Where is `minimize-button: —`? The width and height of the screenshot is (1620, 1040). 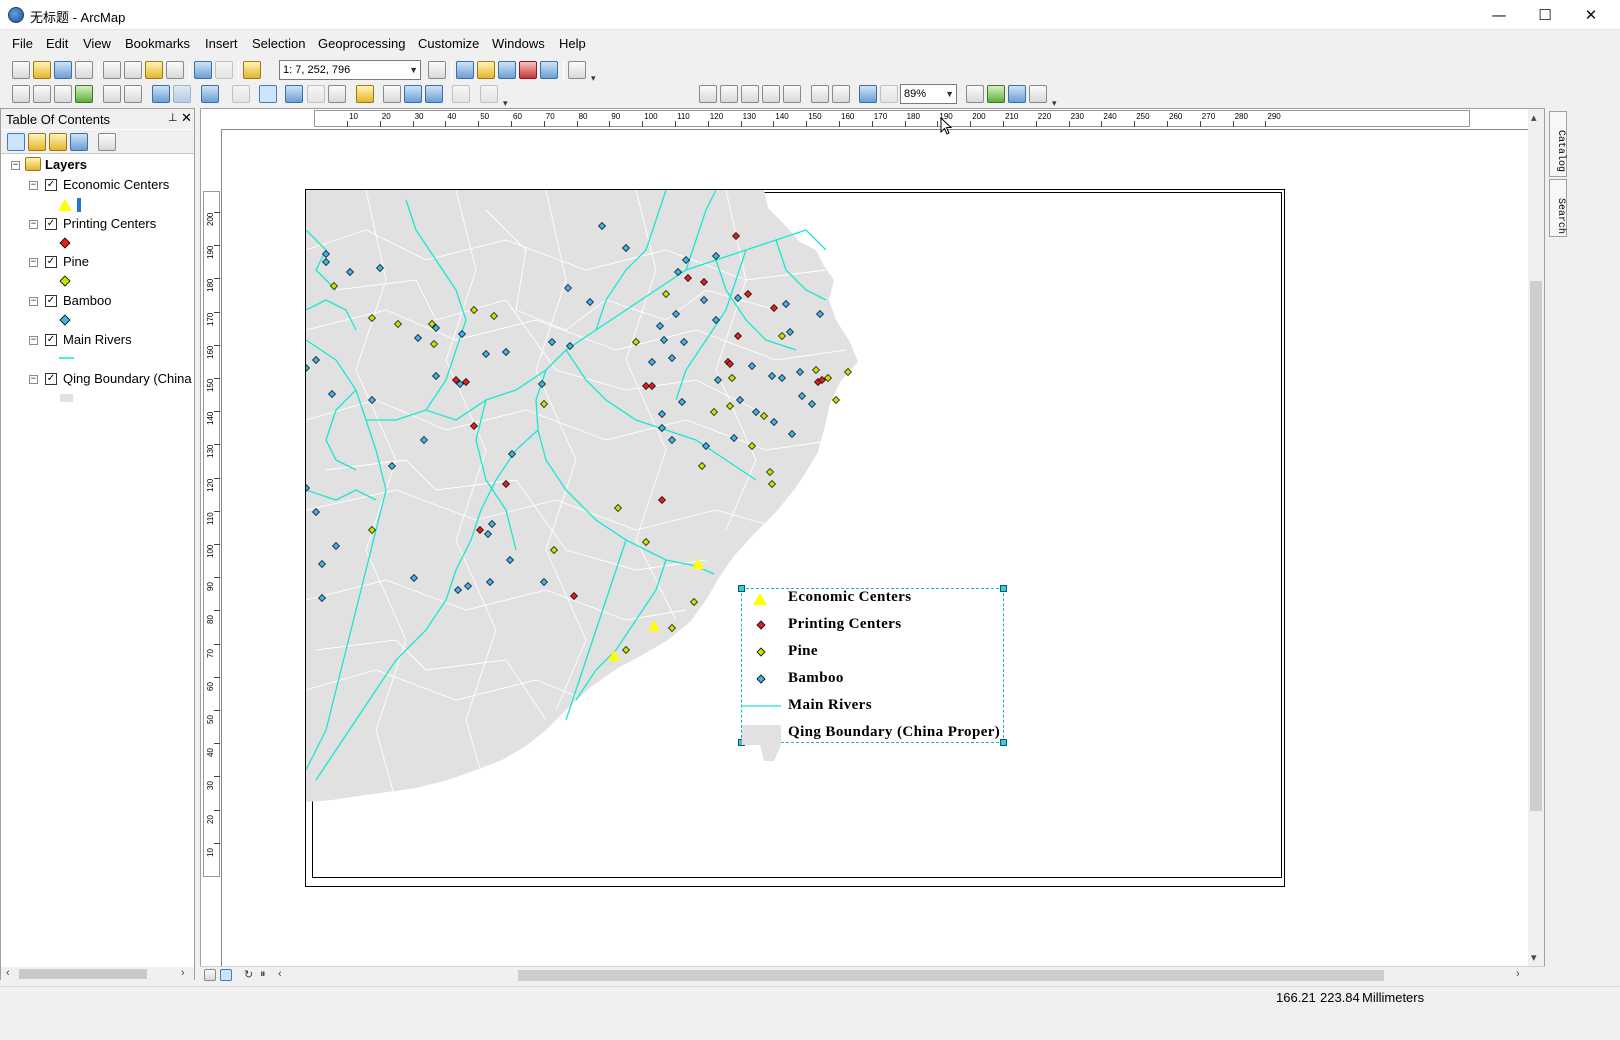
minimize-button: — is located at coordinates (1499, 15).